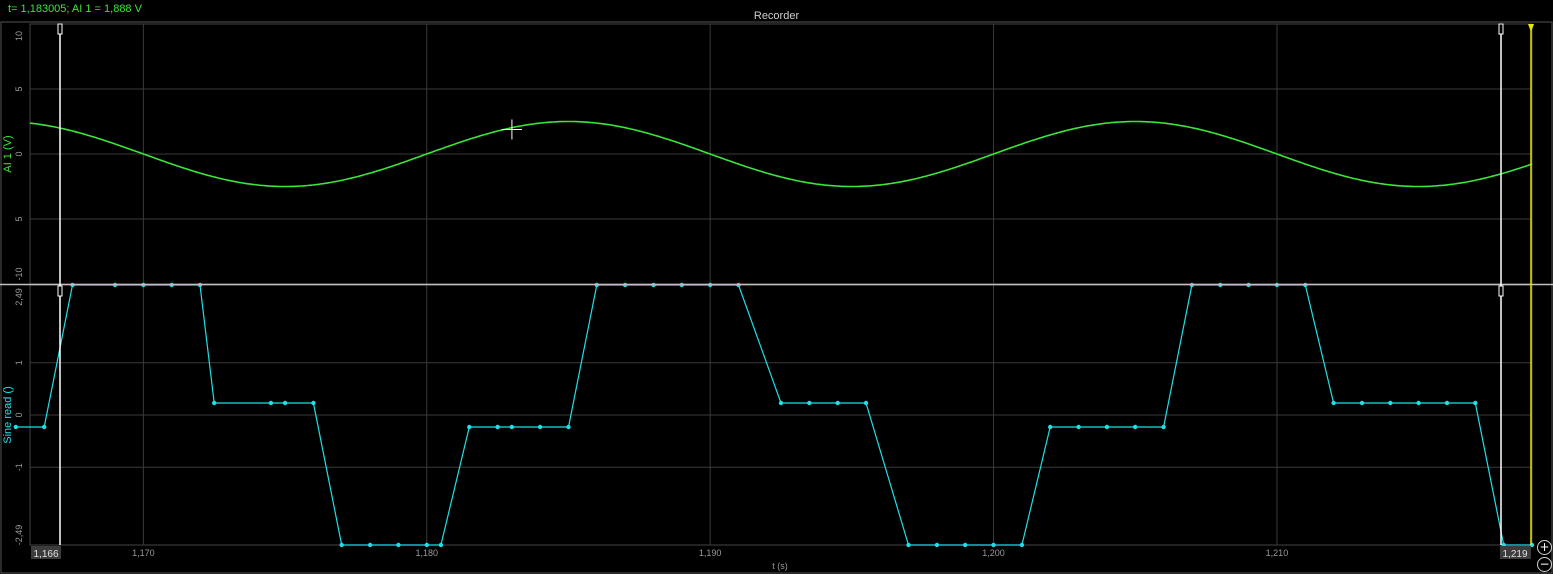  Describe the element at coordinates (8, 153) in the screenshot. I see `y-axis-label: AI 1 (V)` at that location.